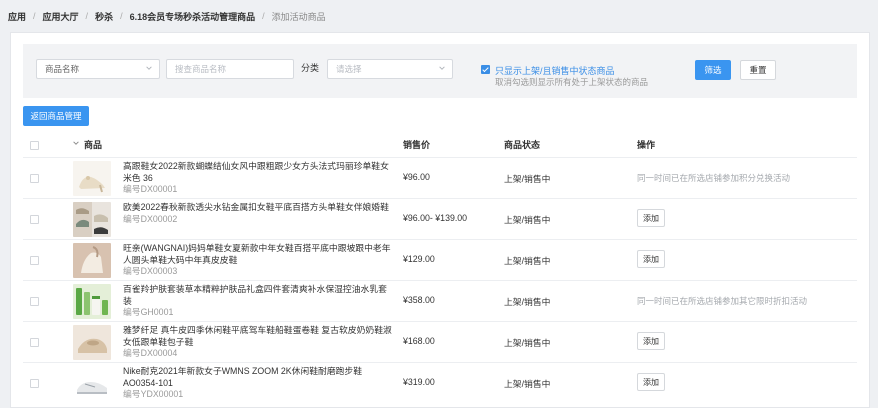 This screenshot has width=878, height=408. I want to click on product-price: ¥96.00- ¥139.00, so click(435, 218).